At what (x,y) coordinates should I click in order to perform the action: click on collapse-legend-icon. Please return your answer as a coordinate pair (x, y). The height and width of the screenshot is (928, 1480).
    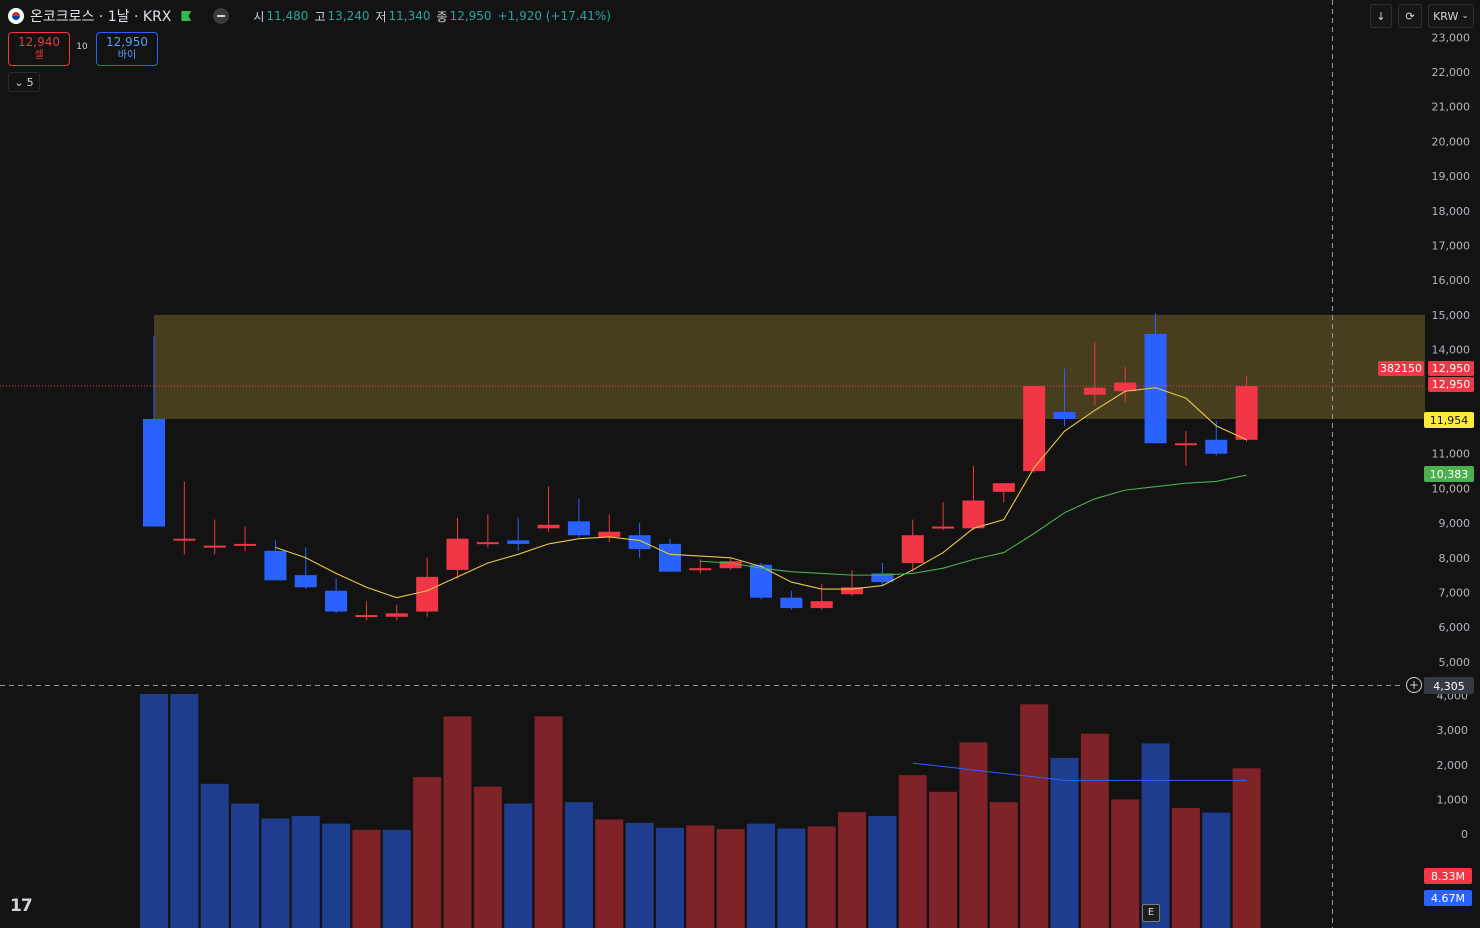
    Looking at the image, I should click on (221, 16).